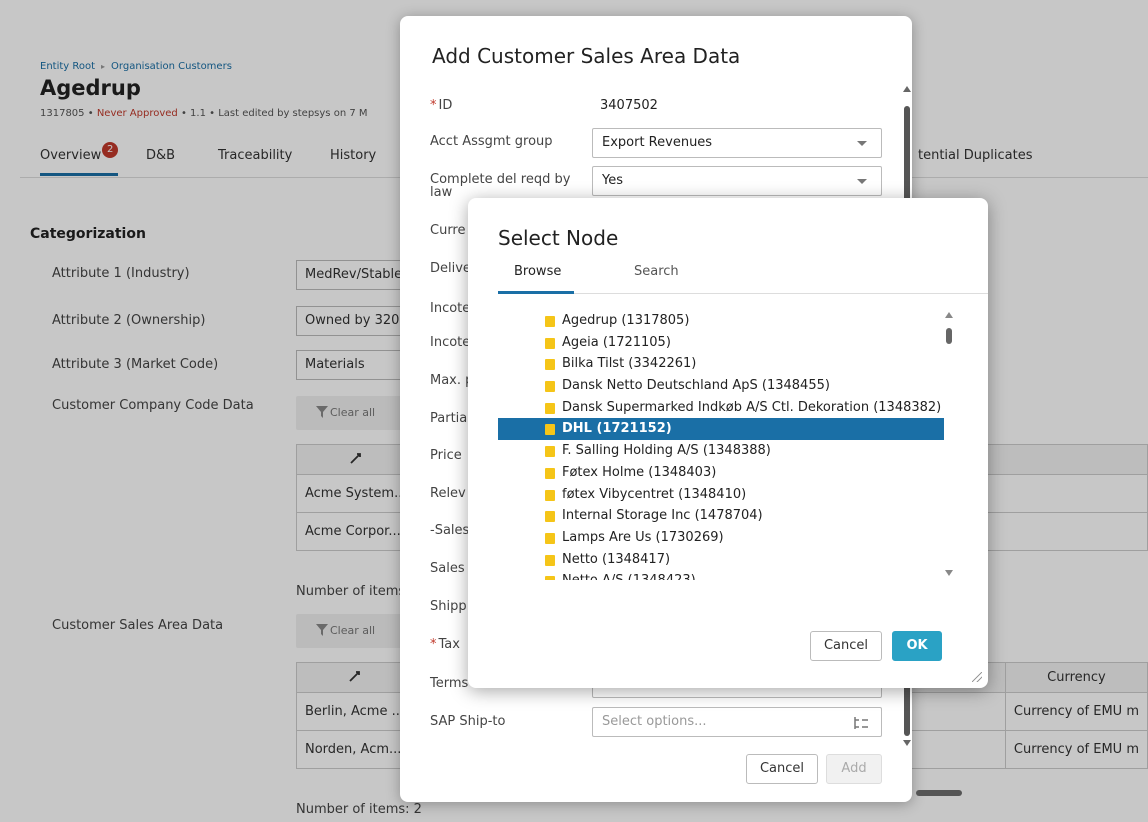 The image size is (1148, 822). What do you see at coordinates (654, 494) in the screenshot?
I see `tree-node-label: føtex Vibycentret (1348410)` at bounding box center [654, 494].